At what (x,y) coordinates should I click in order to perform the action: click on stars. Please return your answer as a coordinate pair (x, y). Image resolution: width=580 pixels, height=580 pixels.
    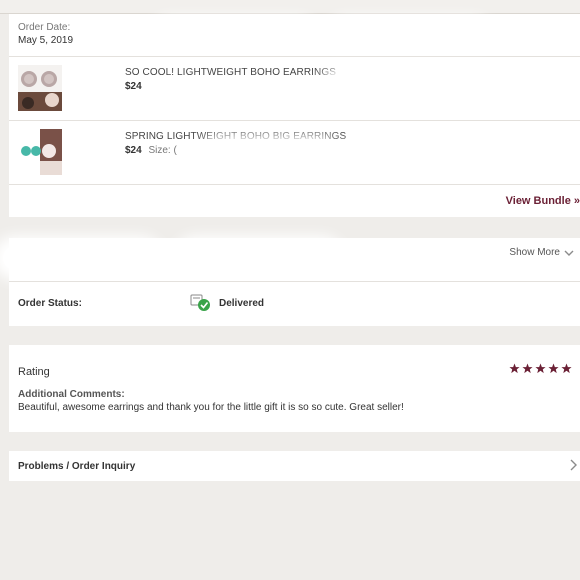
    Looking at the image, I should click on (540, 368).